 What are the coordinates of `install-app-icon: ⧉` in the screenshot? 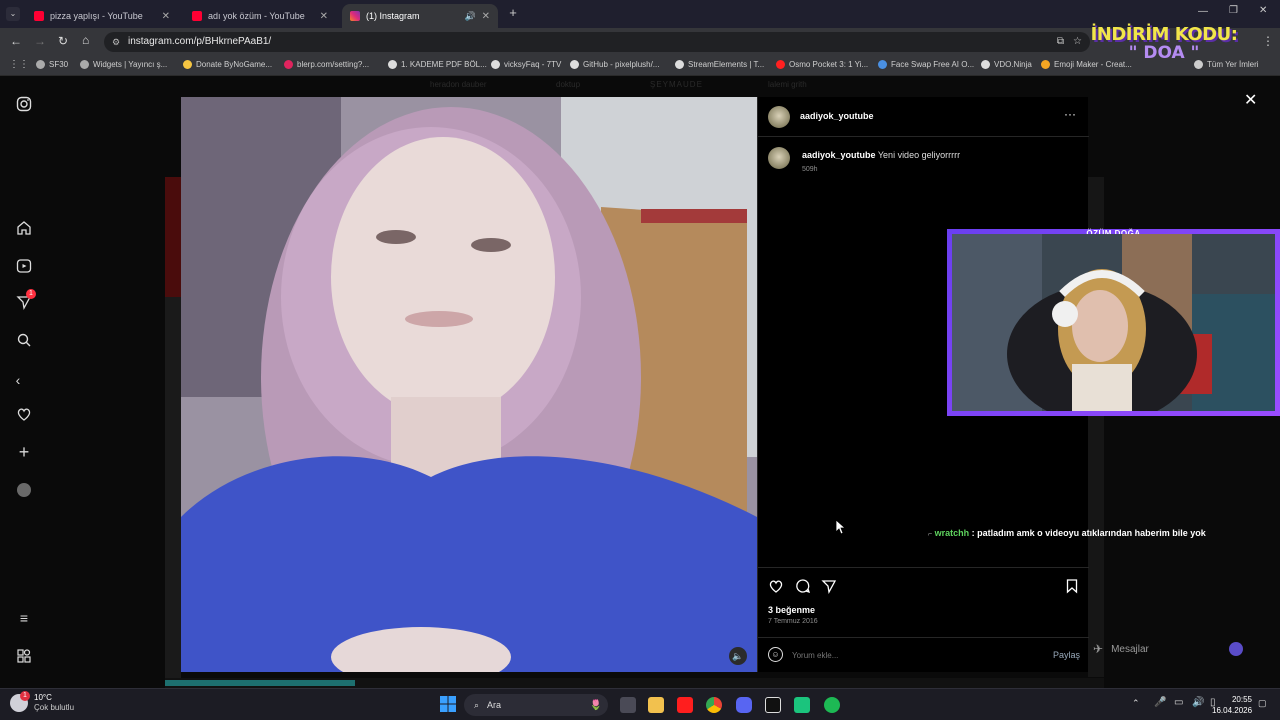 It's located at (1060, 42).